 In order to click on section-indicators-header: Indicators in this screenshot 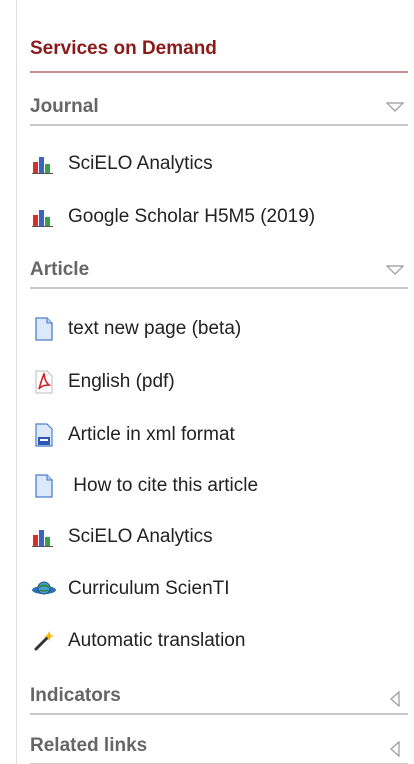, I will do `click(219, 700)`.